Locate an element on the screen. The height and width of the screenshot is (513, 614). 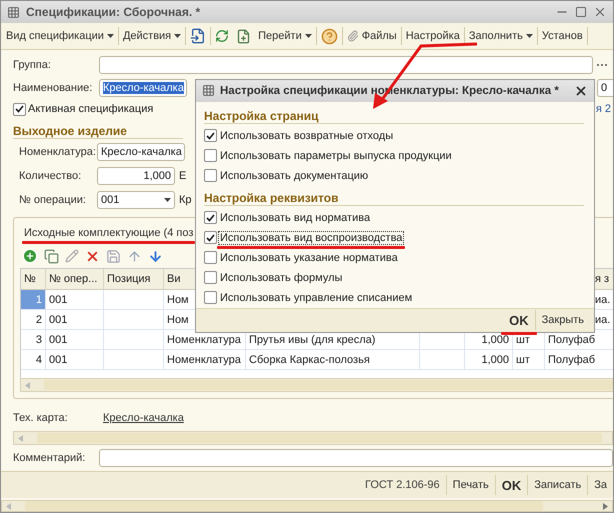
side-field: 0 is located at coordinates (605, 88).